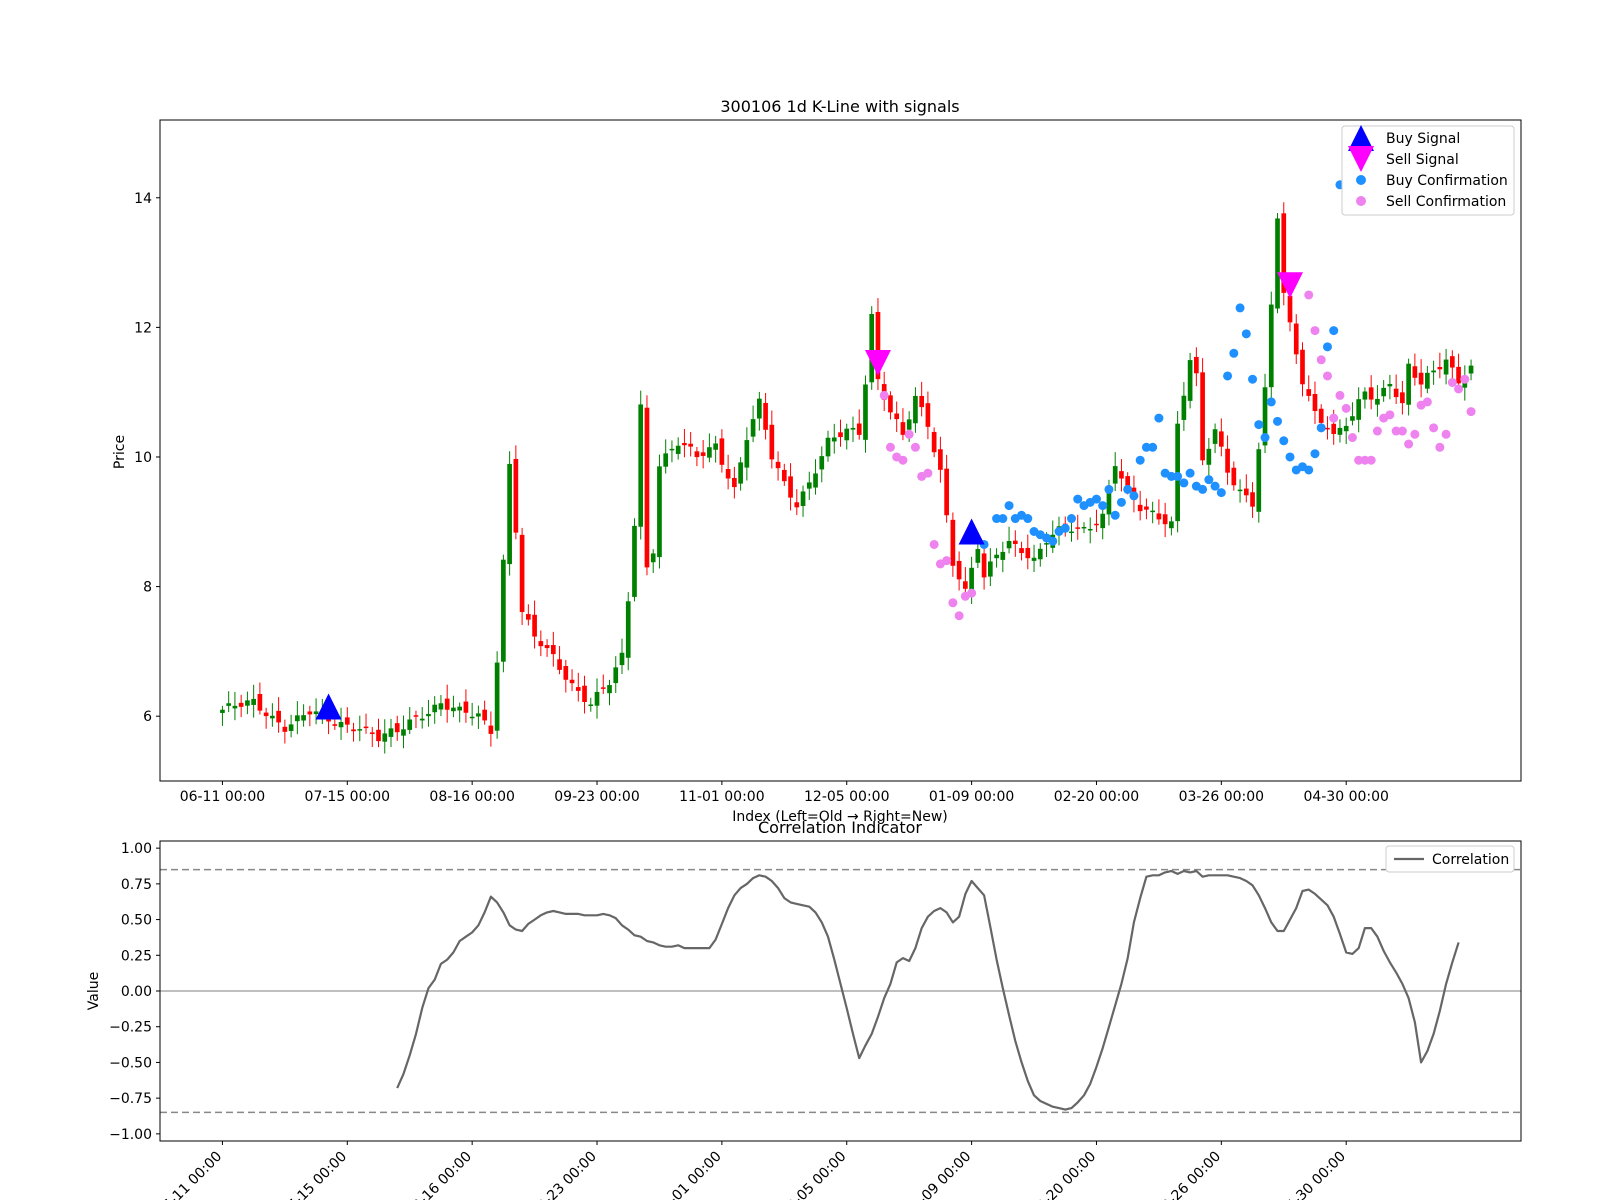 The height and width of the screenshot is (1200, 1600). Describe the element at coordinates (136, 885) in the screenshot. I see `y-tick-label: 0.75` at that location.